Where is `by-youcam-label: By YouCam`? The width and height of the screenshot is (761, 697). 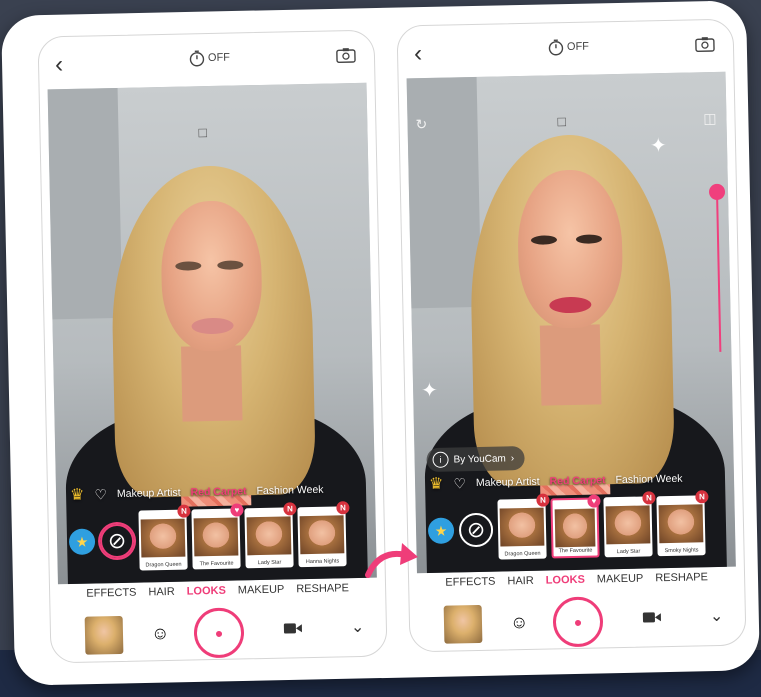
by-youcam-label: By YouCam is located at coordinates (479, 458).